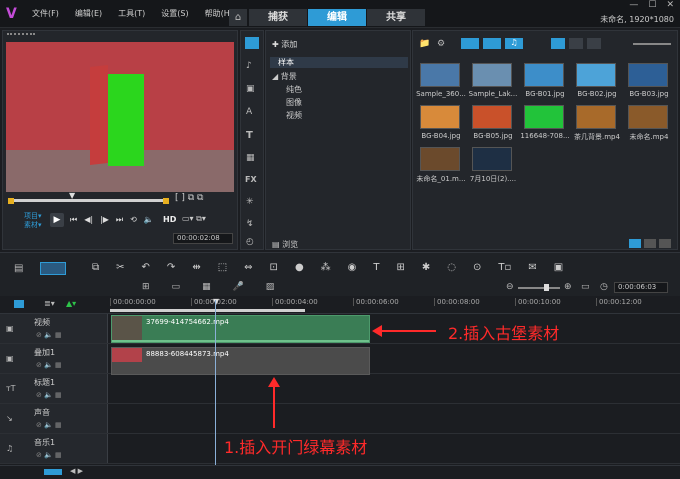 This screenshot has width=680, height=479. I want to click on volume-icon: 🔈, so click(149, 220).